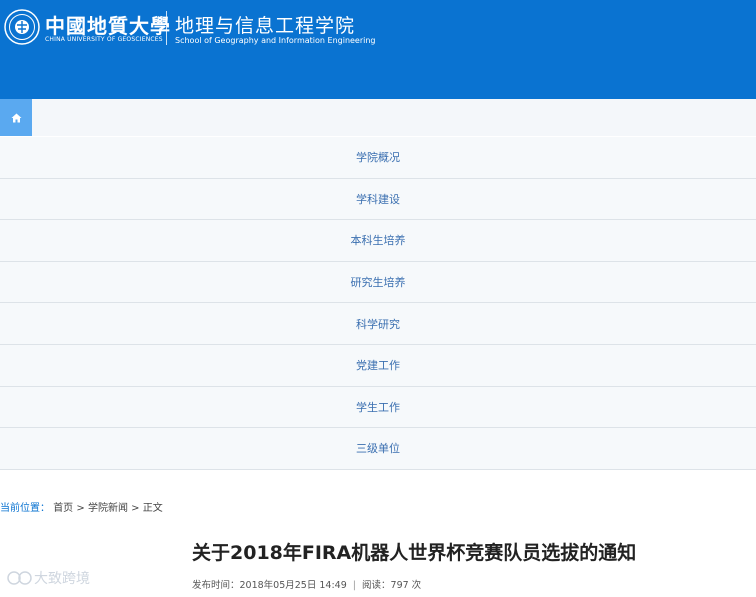 The width and height of the screenshot is (756, 597). I want to click on nav-item-label: 学生工作, so click(378, 407).